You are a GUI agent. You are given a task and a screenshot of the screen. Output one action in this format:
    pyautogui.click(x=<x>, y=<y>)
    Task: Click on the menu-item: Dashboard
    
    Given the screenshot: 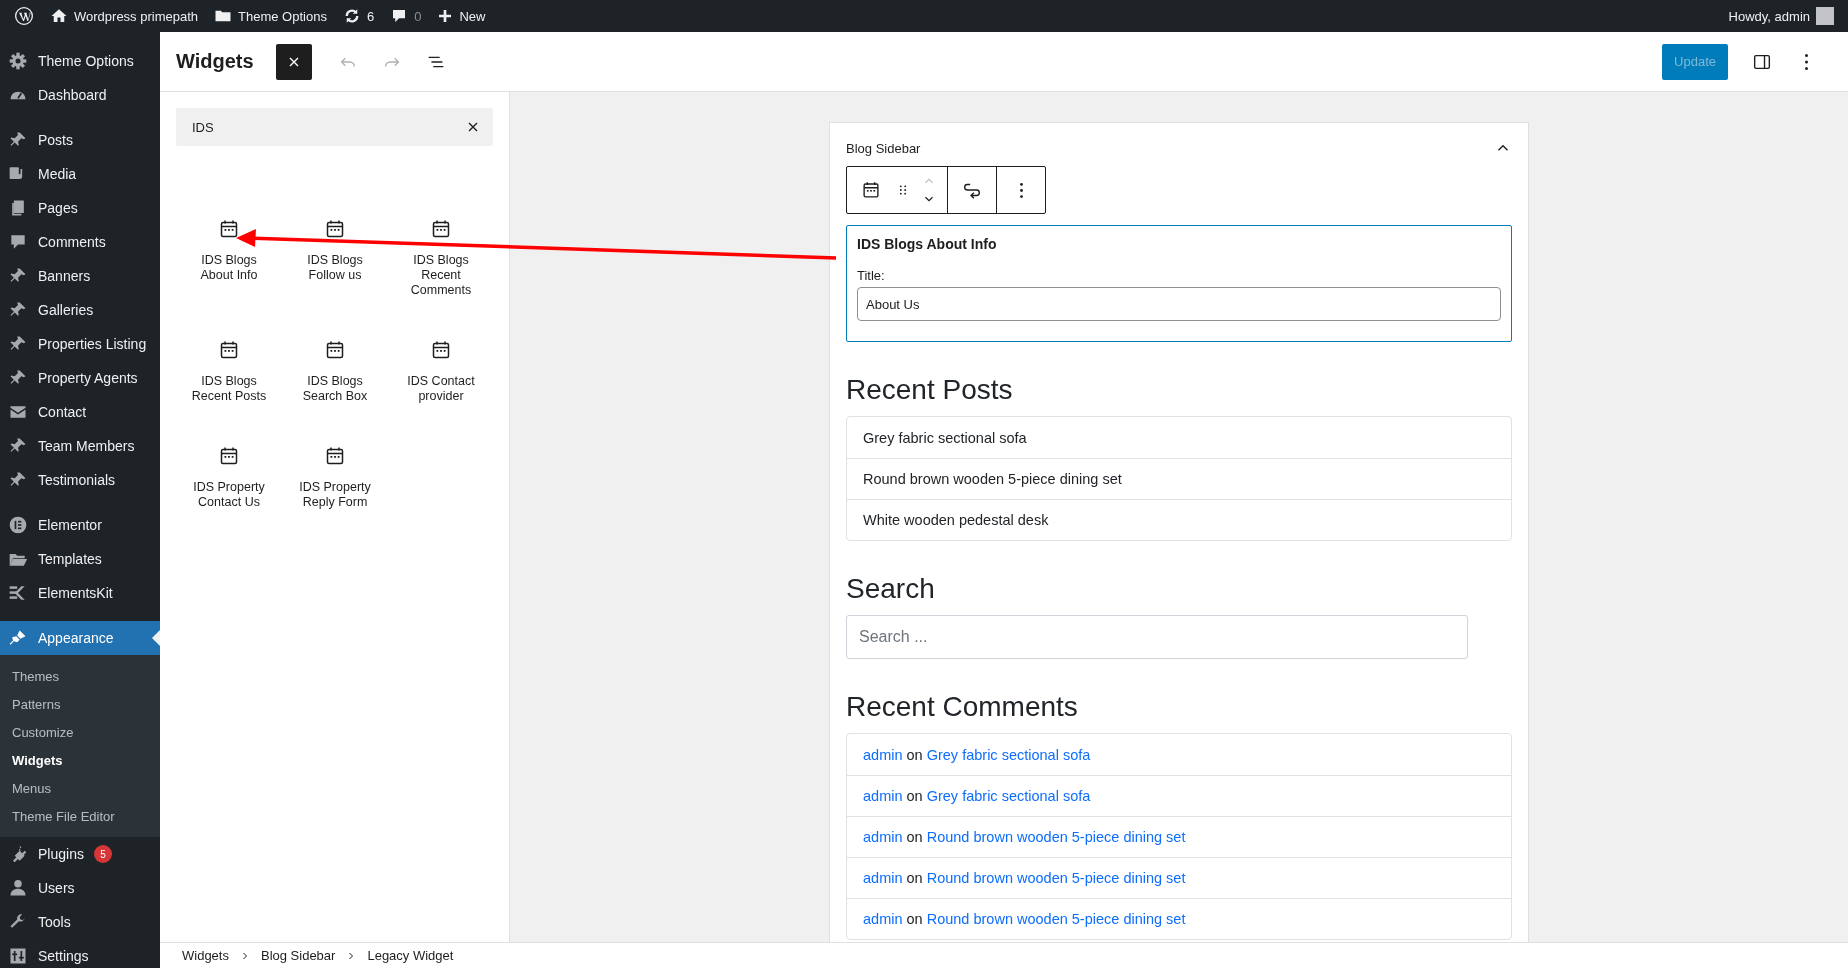 What is the action you would take?
    pyautogui.click(x=80, y=95)
    